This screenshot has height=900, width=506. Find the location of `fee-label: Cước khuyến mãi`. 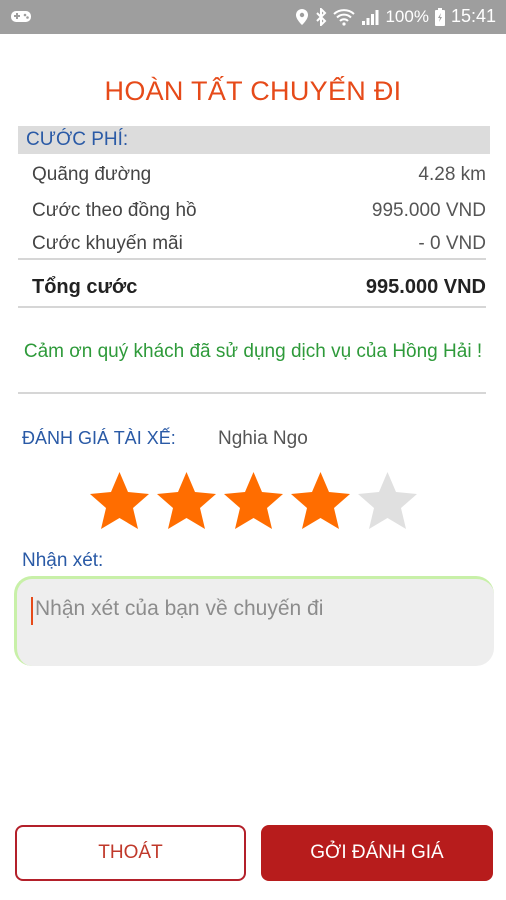

fee-label: Cước khuyến mãi is located at coordinates (107, 243).